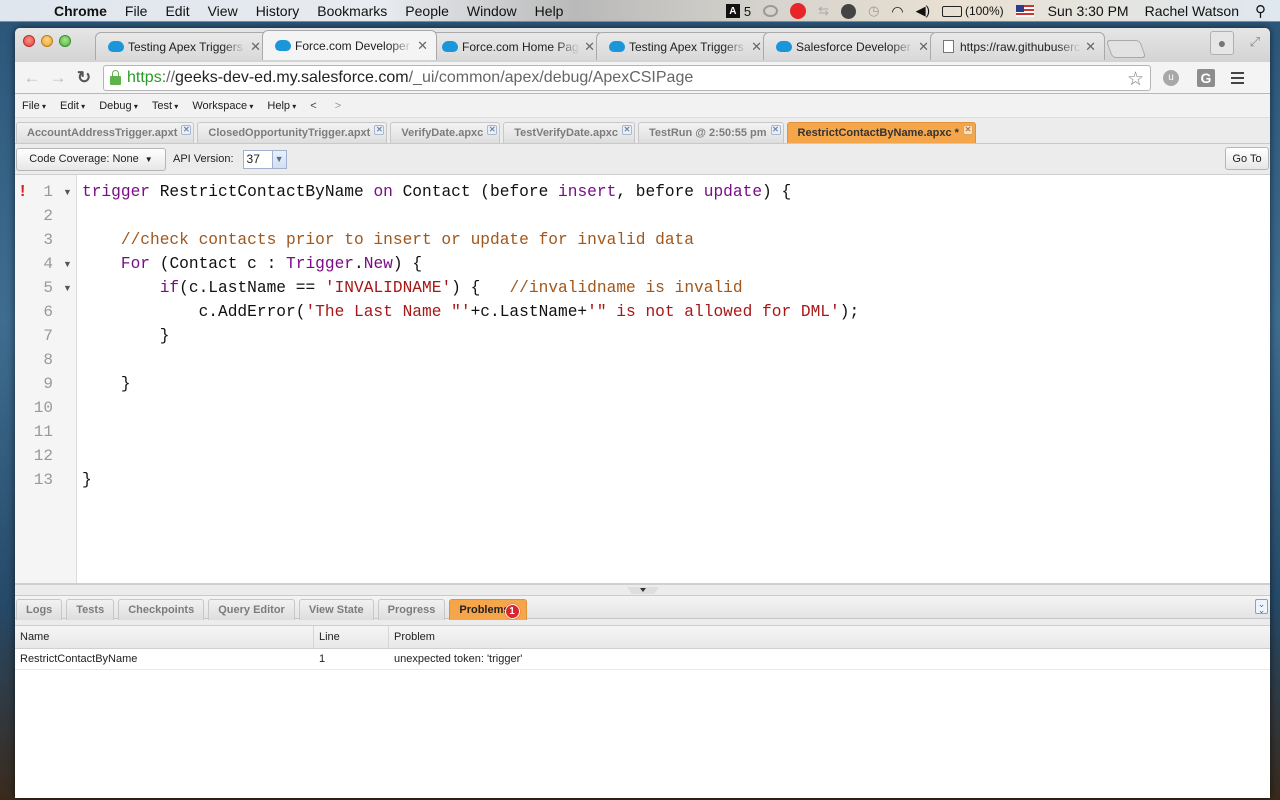 The height and width of the screenshot is (800, 1280). I want to click on new-tab-button, so click(1126, 49).